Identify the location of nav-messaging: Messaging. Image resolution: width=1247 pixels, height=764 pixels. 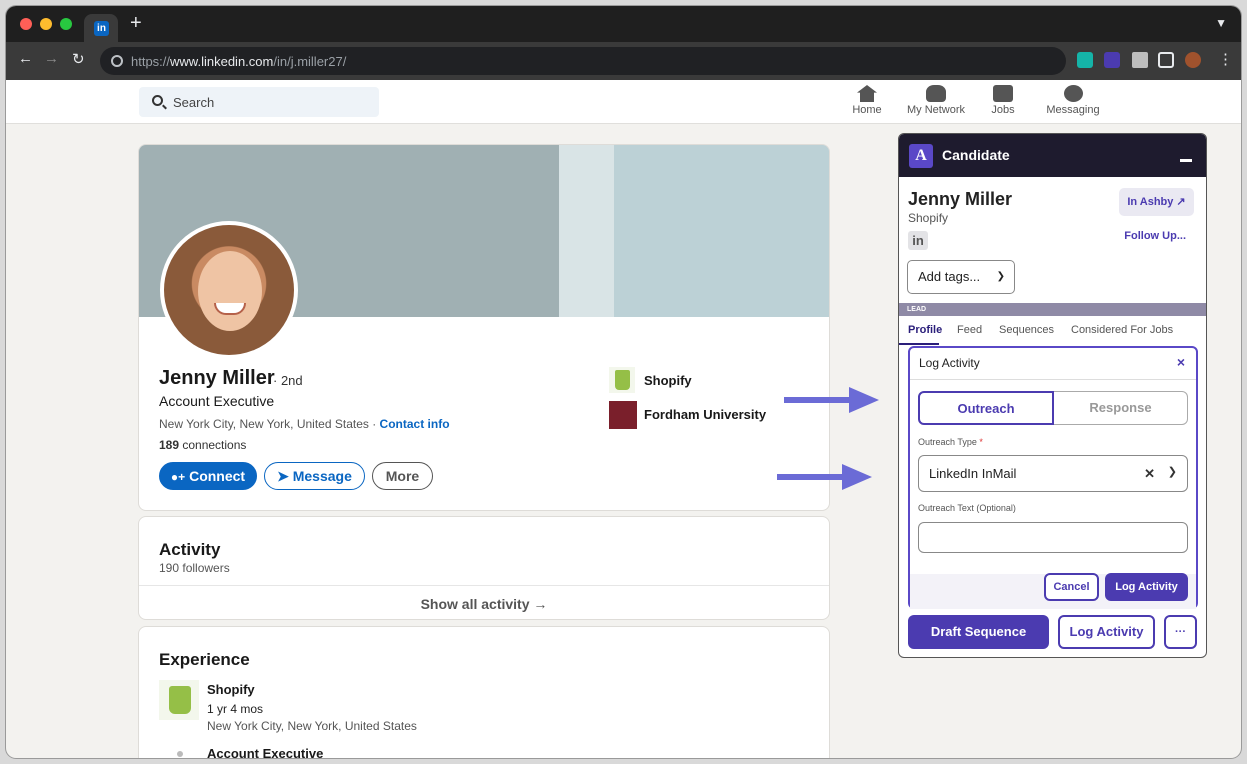
(1073, 100).